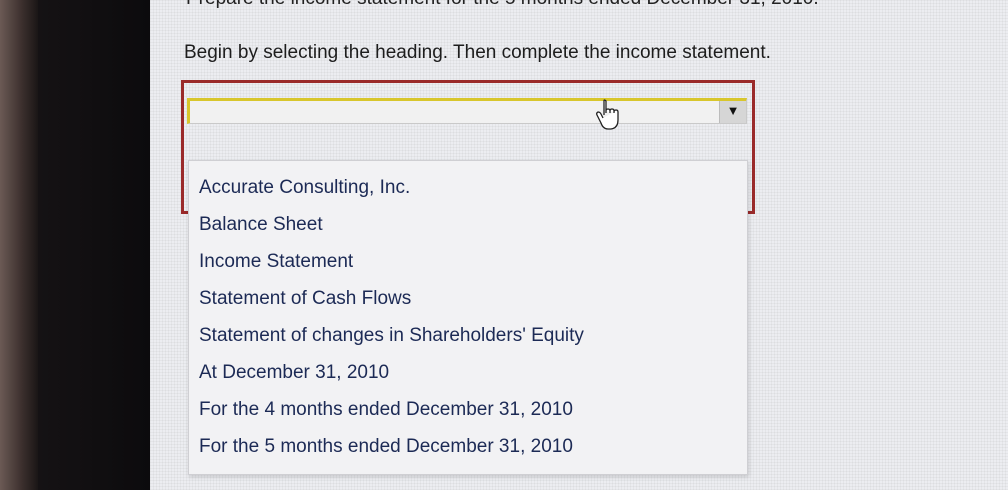 This screenshot has height=490, width=1008. Describe the element at coordinates (94, 245) in the screenshot. I see `monitor-bezel` at that location.